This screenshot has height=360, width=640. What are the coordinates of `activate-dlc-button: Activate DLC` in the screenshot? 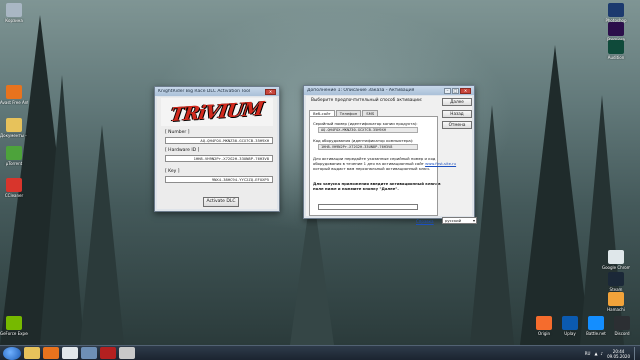 It's located at (221, 202).